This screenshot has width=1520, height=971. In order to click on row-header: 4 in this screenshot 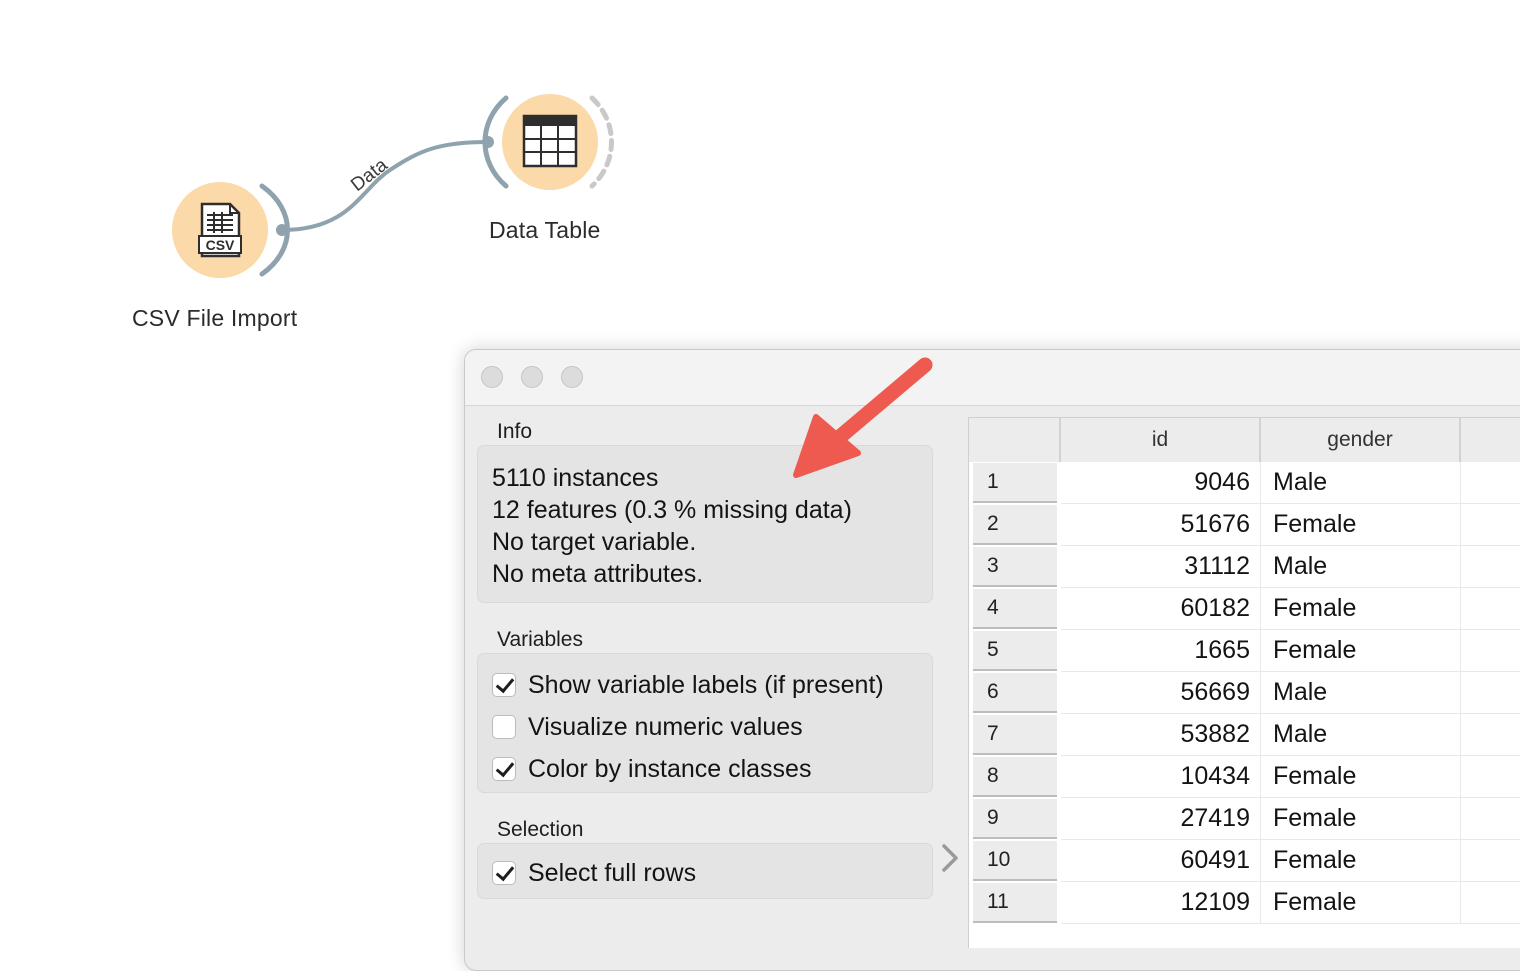, I will do `click(1015, 609)`.